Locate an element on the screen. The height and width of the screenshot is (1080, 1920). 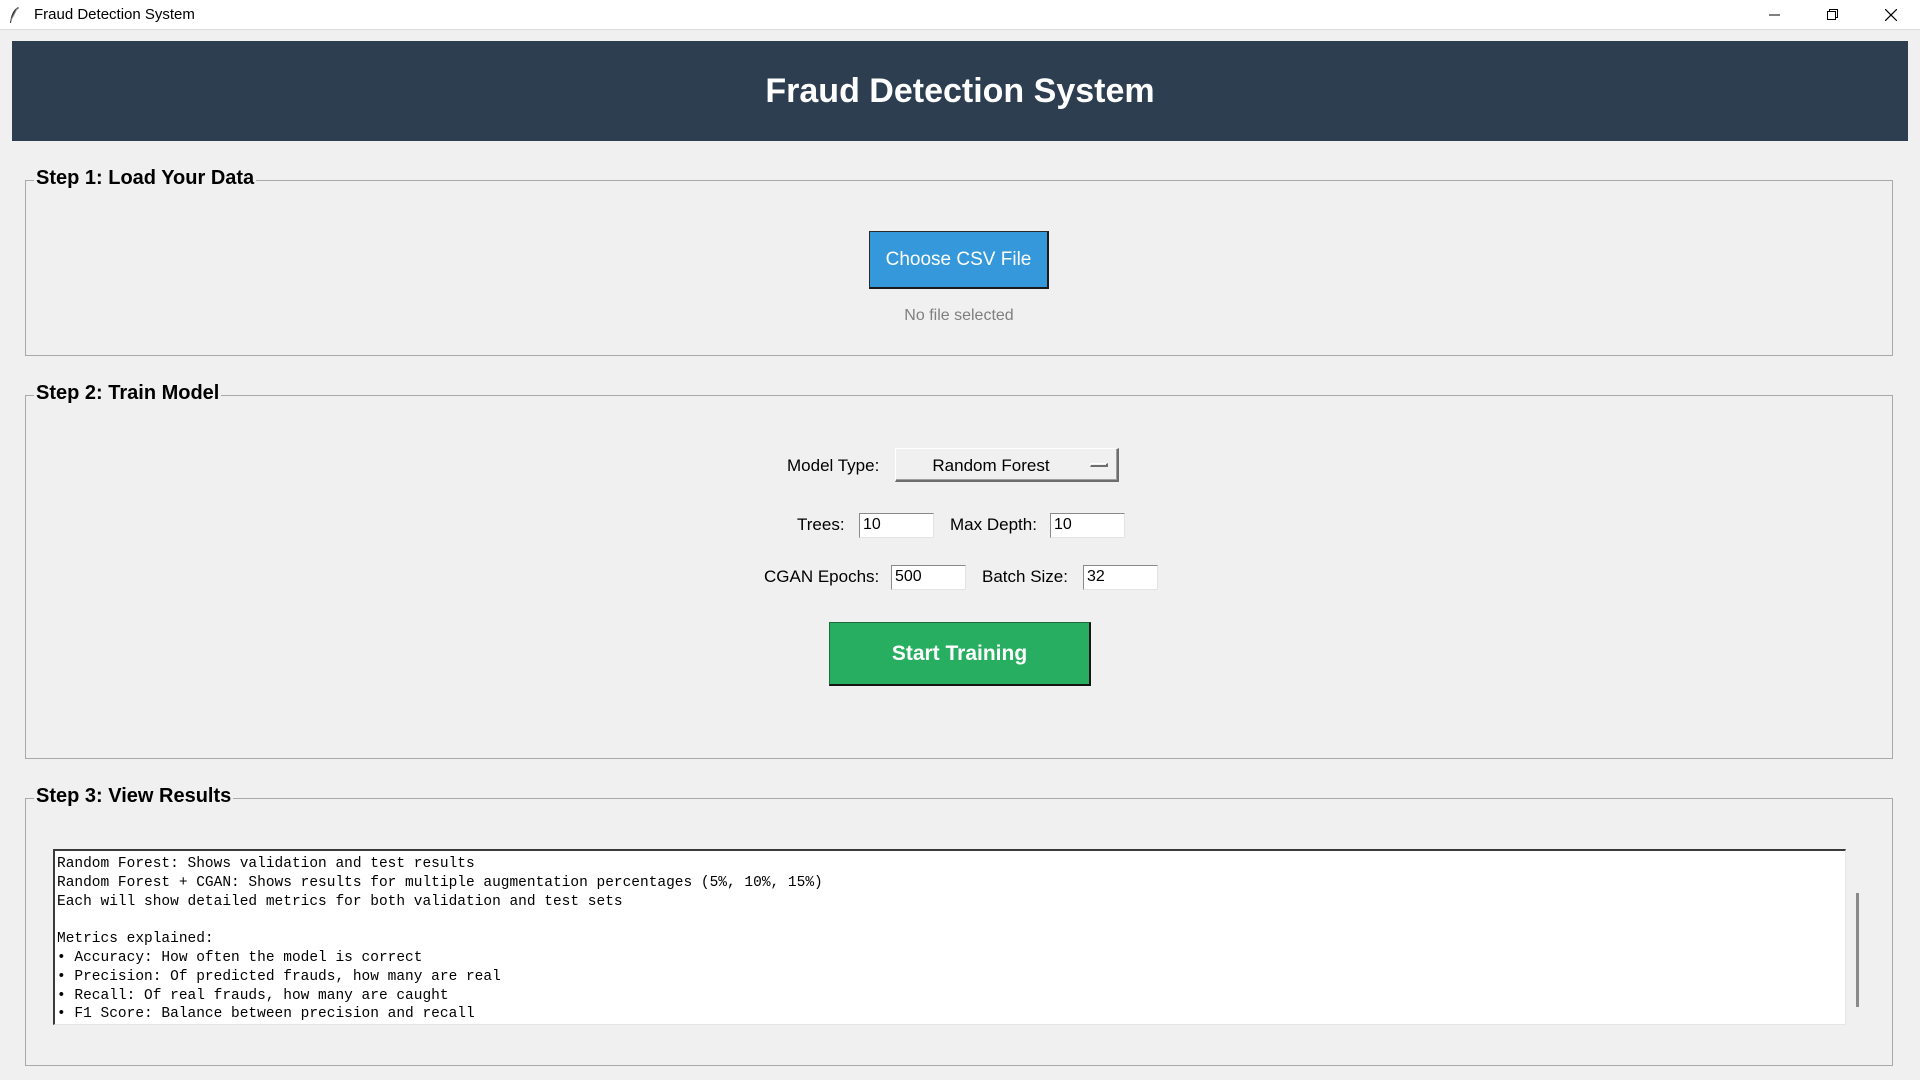
restore-button is located at coordinates (1833, 14).